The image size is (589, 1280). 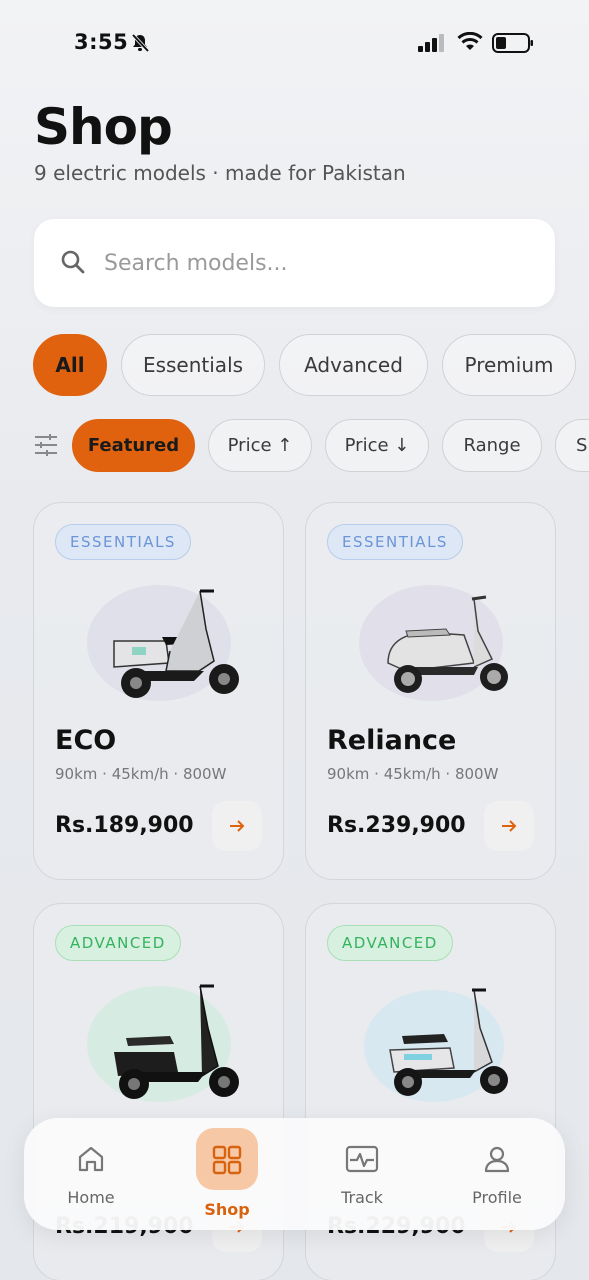 What do you see at coordinates (362, 1197) in the screenshot?
I see `nav-label-track: Track` at bounding box center [362, 1197].